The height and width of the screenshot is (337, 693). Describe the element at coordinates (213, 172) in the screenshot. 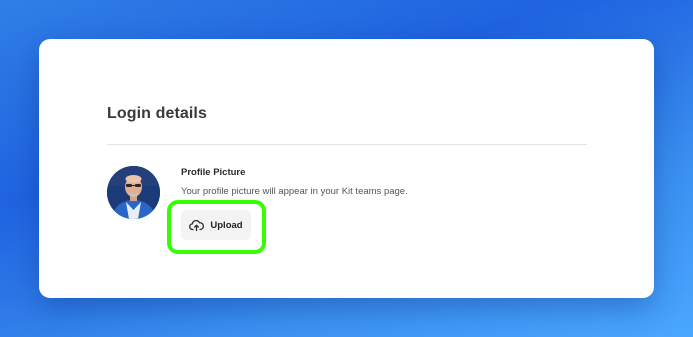

I see `profile-picture-label: Profile Picture` at that location.